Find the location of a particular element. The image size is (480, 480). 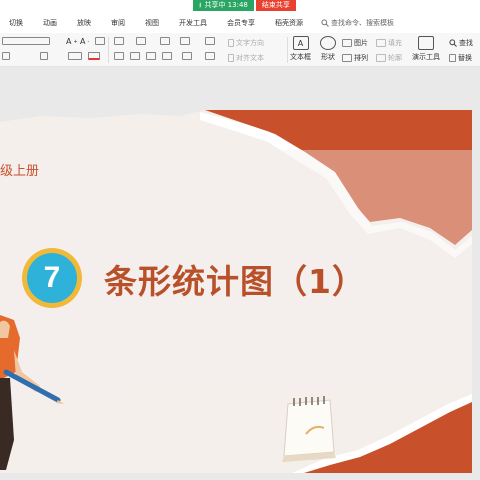

replace-icon is located at coordinates (452, 58).